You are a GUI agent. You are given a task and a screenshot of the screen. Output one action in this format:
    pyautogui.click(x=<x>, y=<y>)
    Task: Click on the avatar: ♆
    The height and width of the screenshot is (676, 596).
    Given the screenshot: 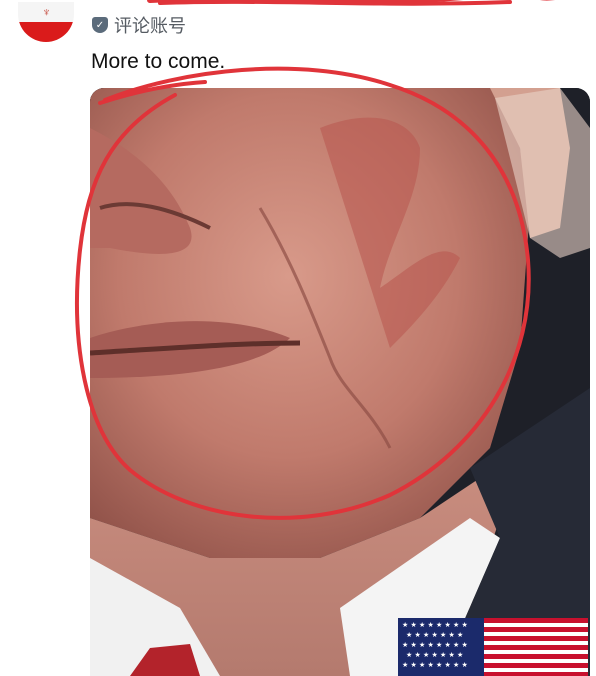 What is the action you would take?
    pyautogui.click(x=46, y=22)
    